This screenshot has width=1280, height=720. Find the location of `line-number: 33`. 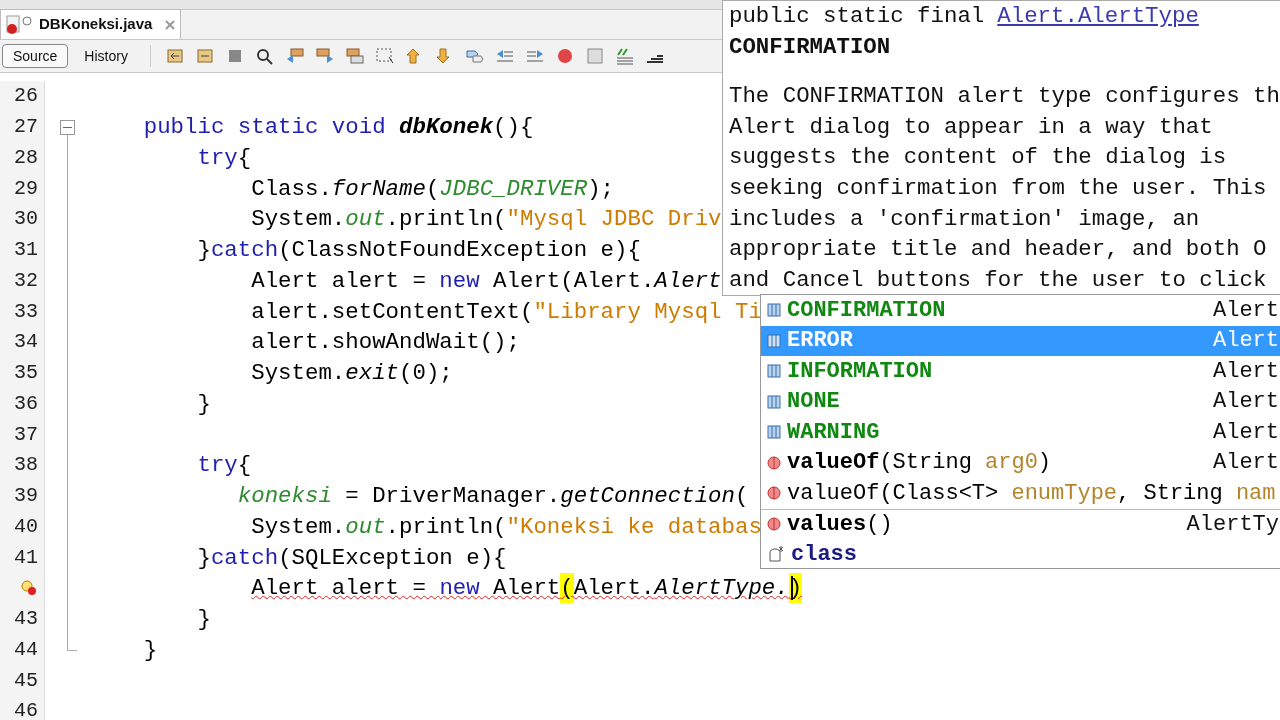

line-number: 33 is located at coordinates (26, 311).